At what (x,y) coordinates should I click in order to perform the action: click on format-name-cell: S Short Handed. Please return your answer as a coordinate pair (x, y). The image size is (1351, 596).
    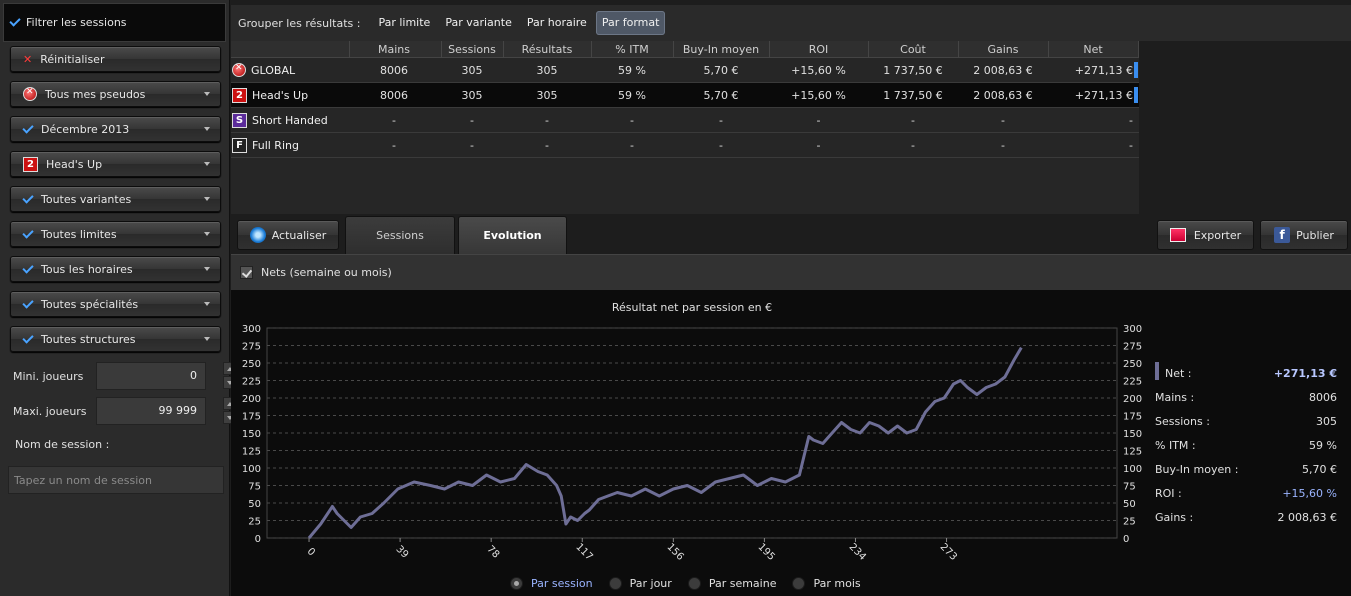
    Looking at the image, I should click on (290, 120).